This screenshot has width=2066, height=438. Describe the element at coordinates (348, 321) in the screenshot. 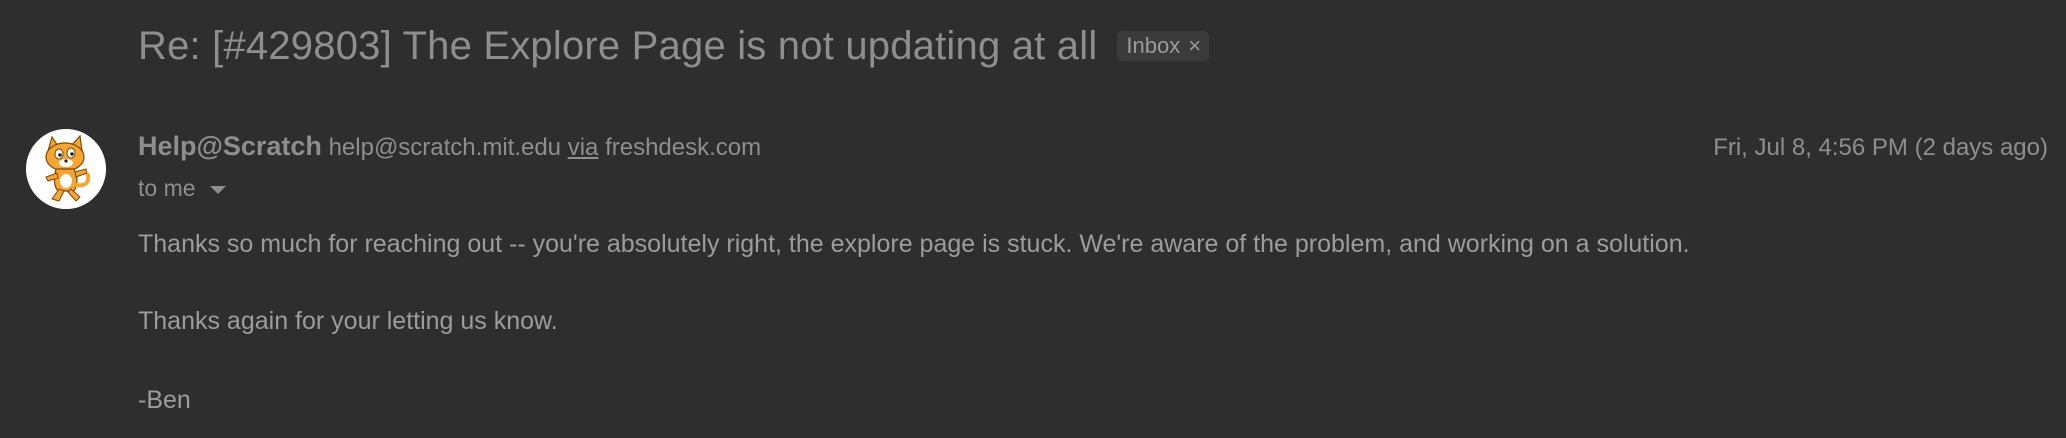

I see `body-paragraph-2: Thanks again for your letting us know.` at that location.